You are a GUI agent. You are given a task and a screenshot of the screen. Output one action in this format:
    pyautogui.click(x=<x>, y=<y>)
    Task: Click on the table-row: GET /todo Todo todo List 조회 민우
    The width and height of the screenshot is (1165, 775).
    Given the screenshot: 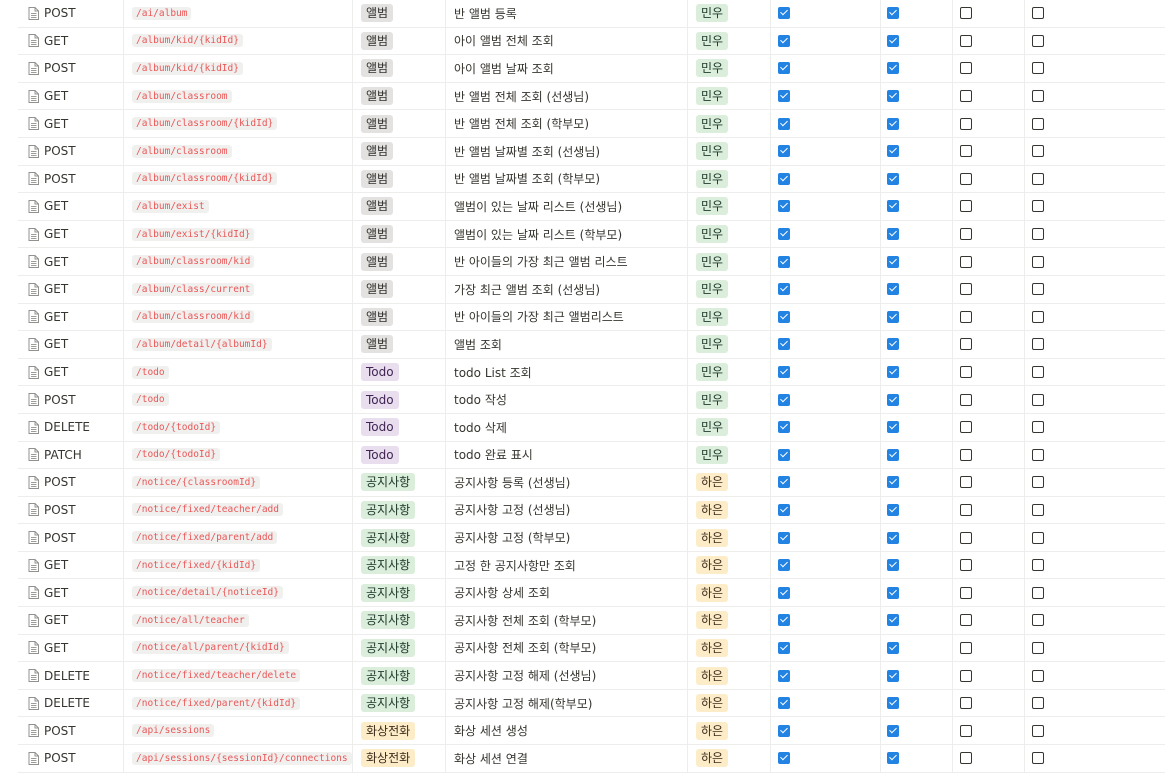 What is the action you would take?
    pyautogui.click(x=591, y=372)
    